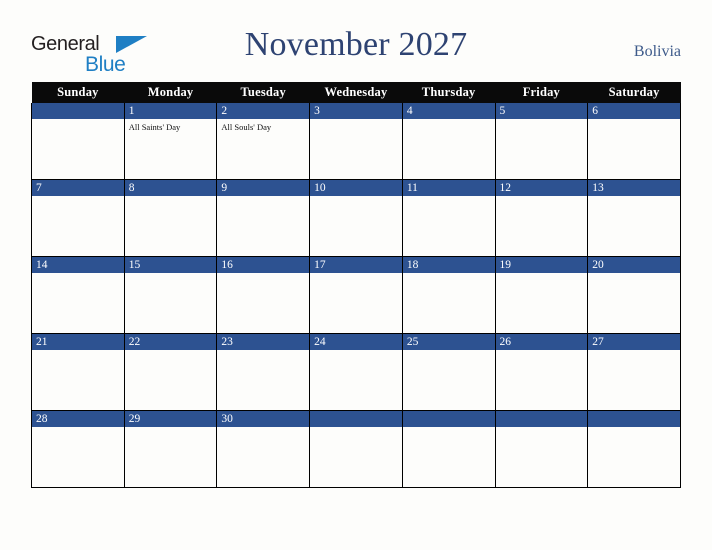 The width and height of the screenshot is (712, 550). Describe the element at coordinates (78, 419) in the screenshot. I see `day-number: 28` at that location.